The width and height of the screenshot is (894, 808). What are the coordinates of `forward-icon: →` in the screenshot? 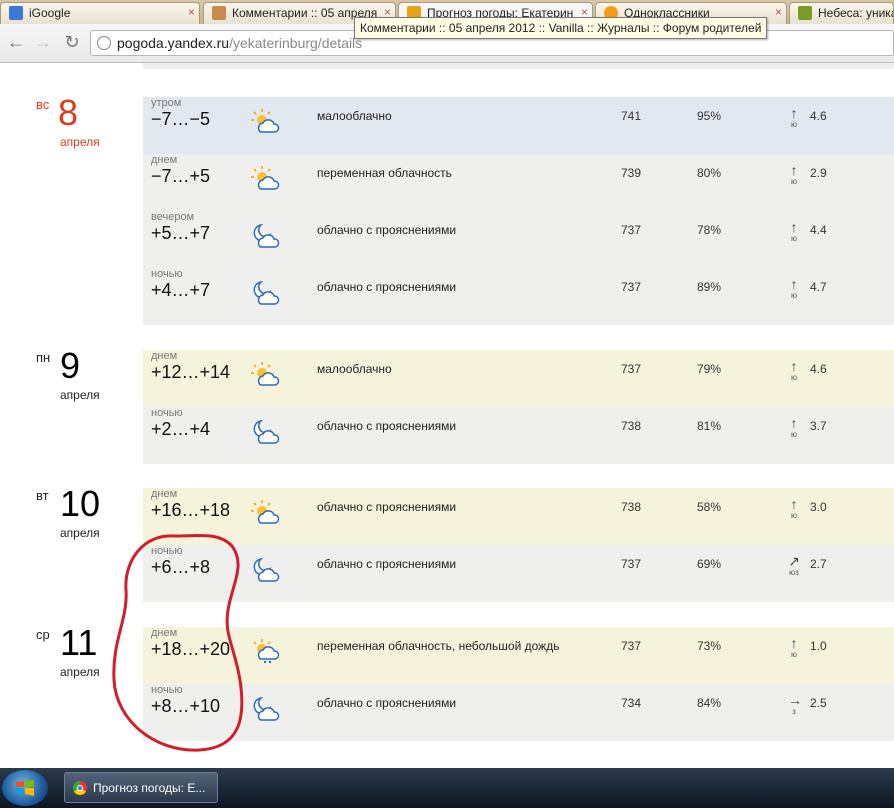 It's located at (43, 42).